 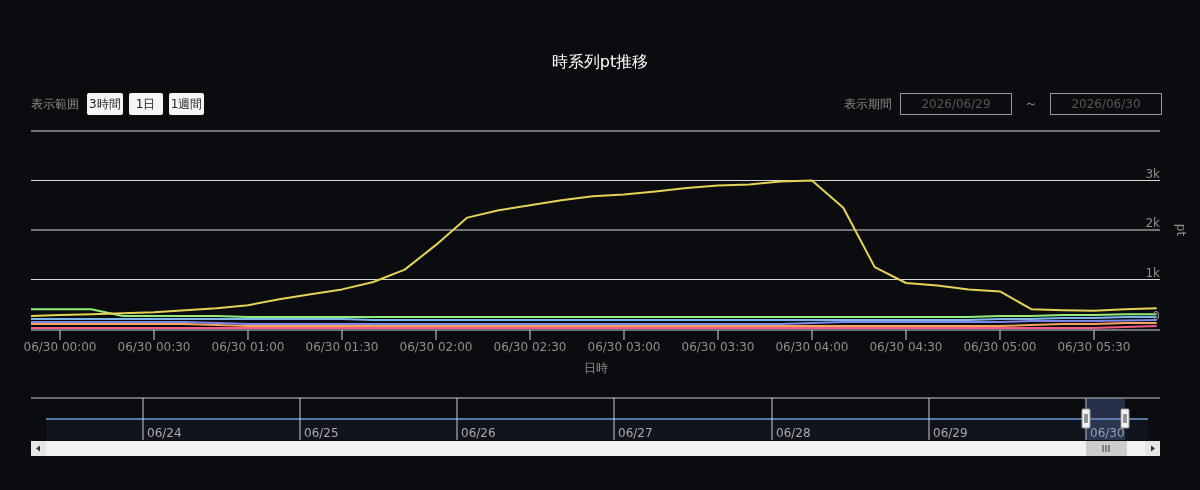 I want to click on range-button: 1週間, so click(x=186, y=104).